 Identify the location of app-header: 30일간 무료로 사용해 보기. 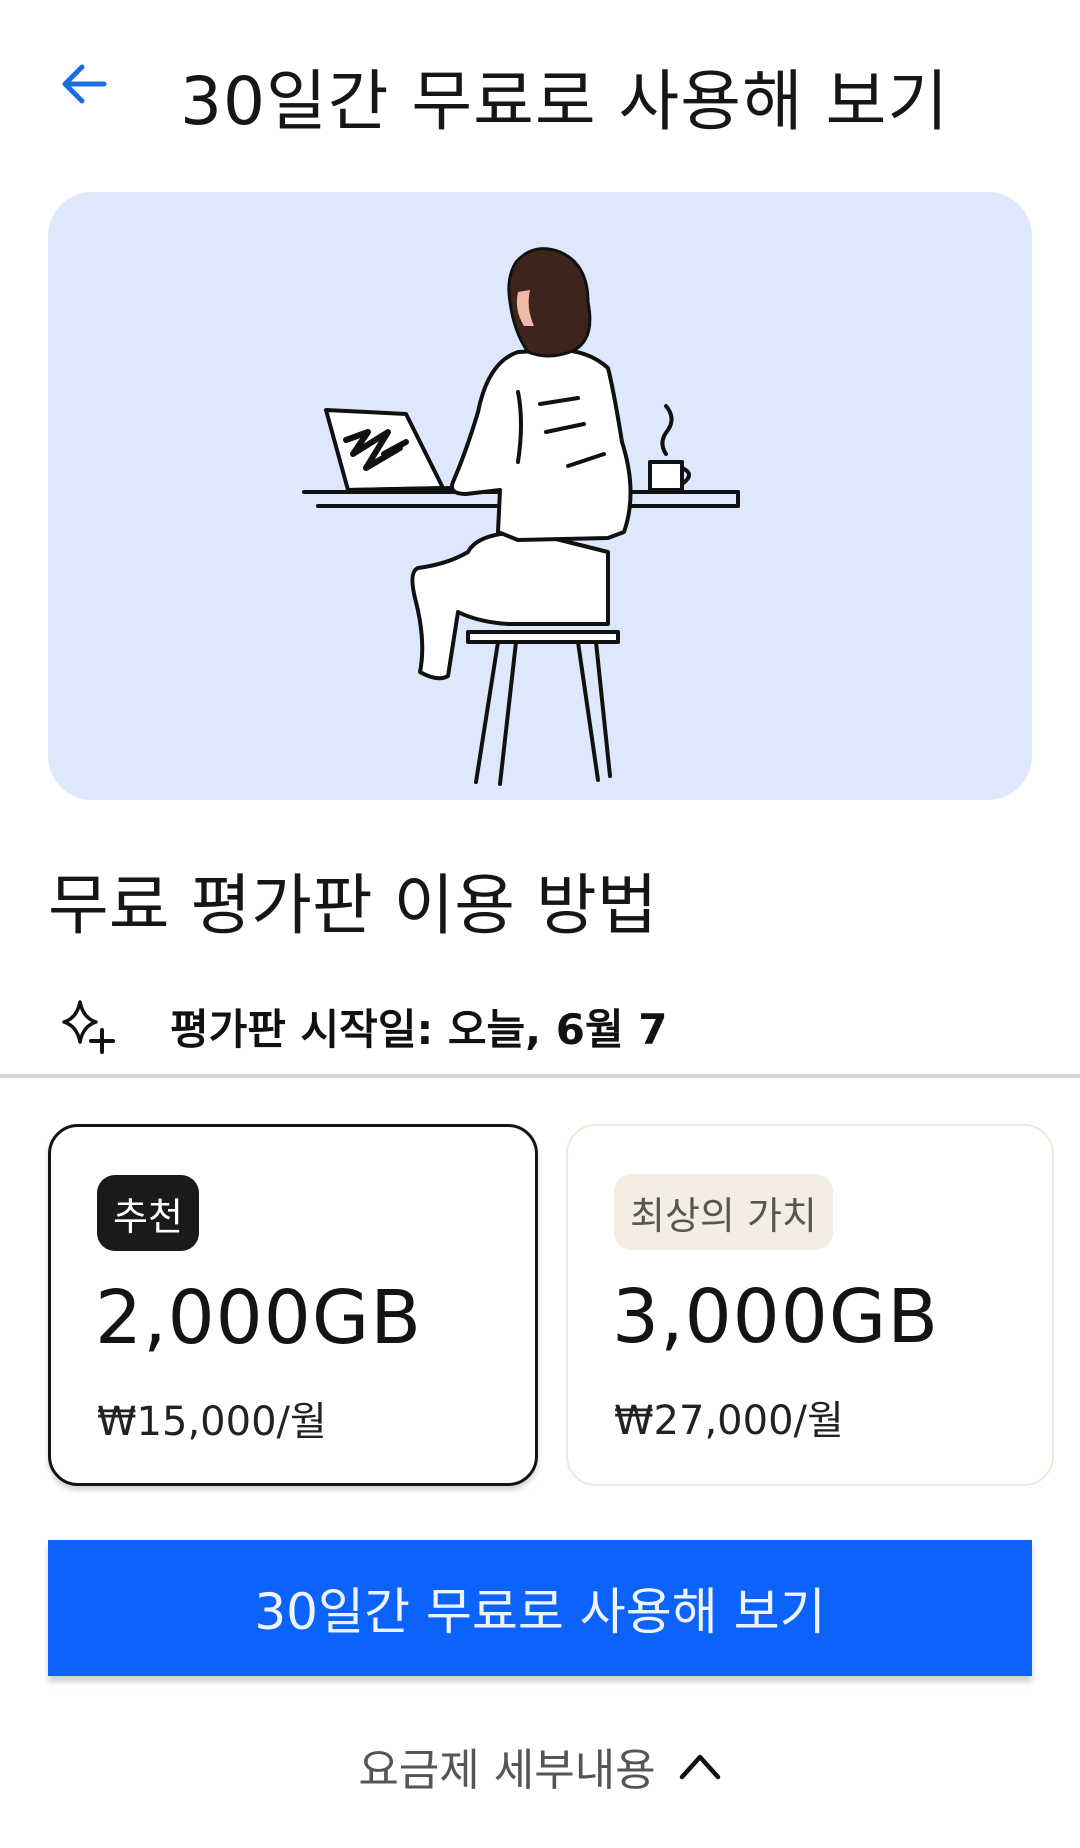
(540, 90).